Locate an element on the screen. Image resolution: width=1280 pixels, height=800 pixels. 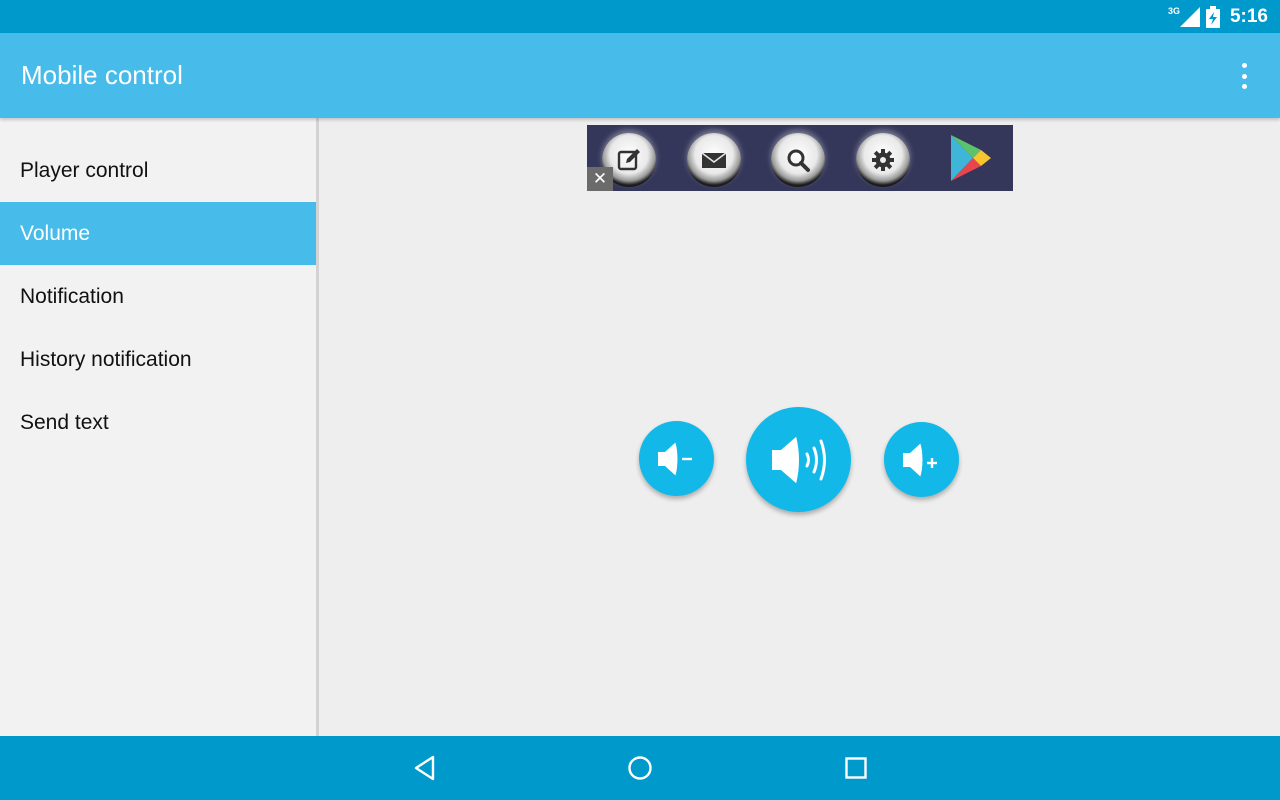
ad-banner: ✕ is located at coordinates (800, 158).